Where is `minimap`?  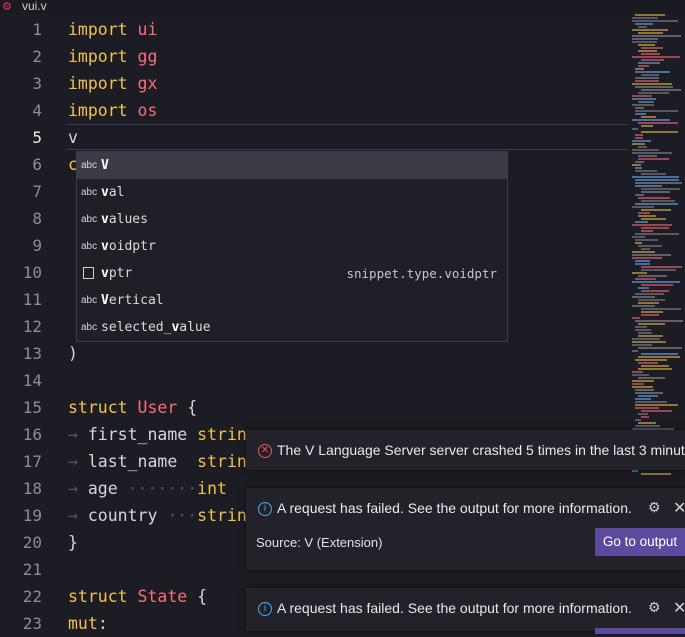
minimap is located at coordinates (658, 249).